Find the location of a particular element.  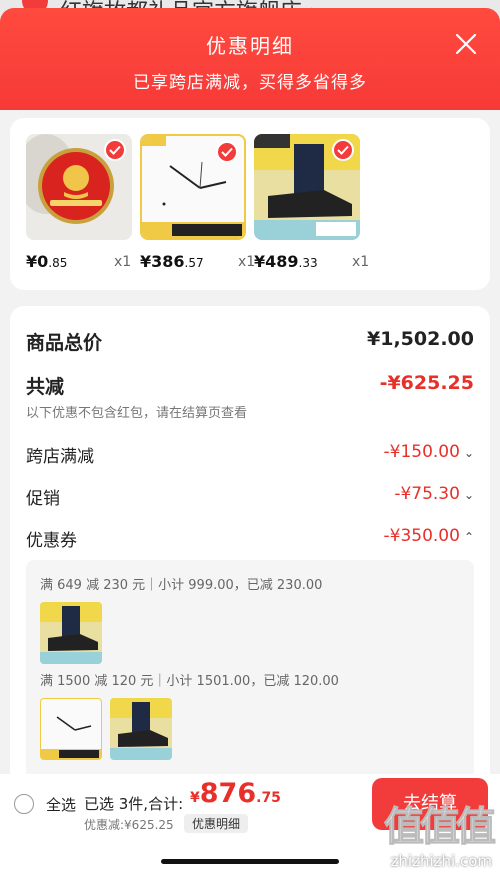

discount-value: -¥75.30 ⌄ is located at coordinates (434, 494).